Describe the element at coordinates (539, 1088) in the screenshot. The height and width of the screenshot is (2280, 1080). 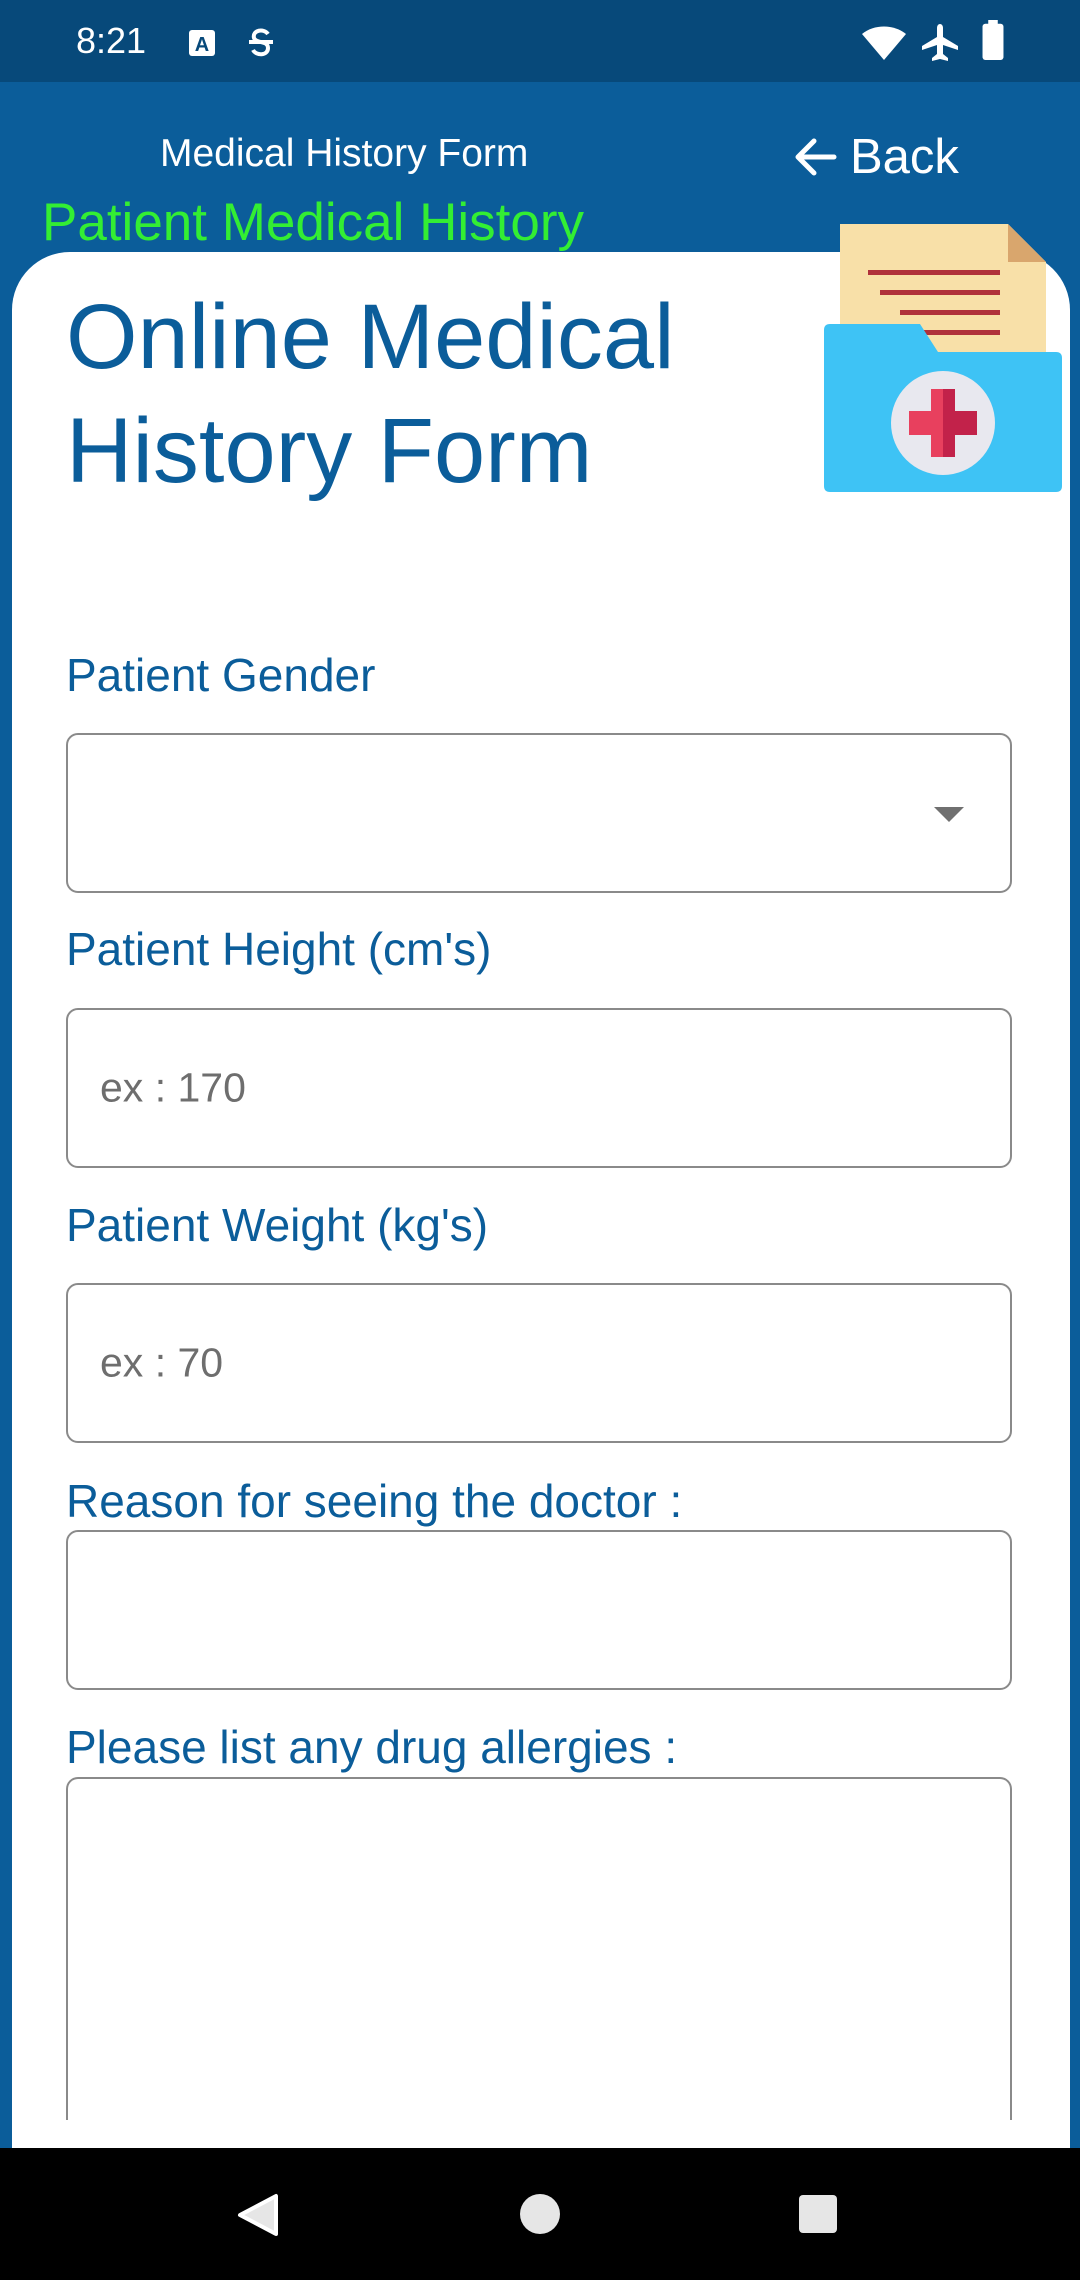
I see `height-input: ex : 170` at that location.